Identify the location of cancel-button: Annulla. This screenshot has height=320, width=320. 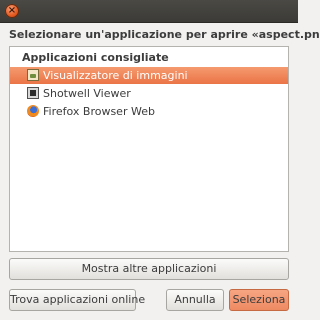
(195, 300).